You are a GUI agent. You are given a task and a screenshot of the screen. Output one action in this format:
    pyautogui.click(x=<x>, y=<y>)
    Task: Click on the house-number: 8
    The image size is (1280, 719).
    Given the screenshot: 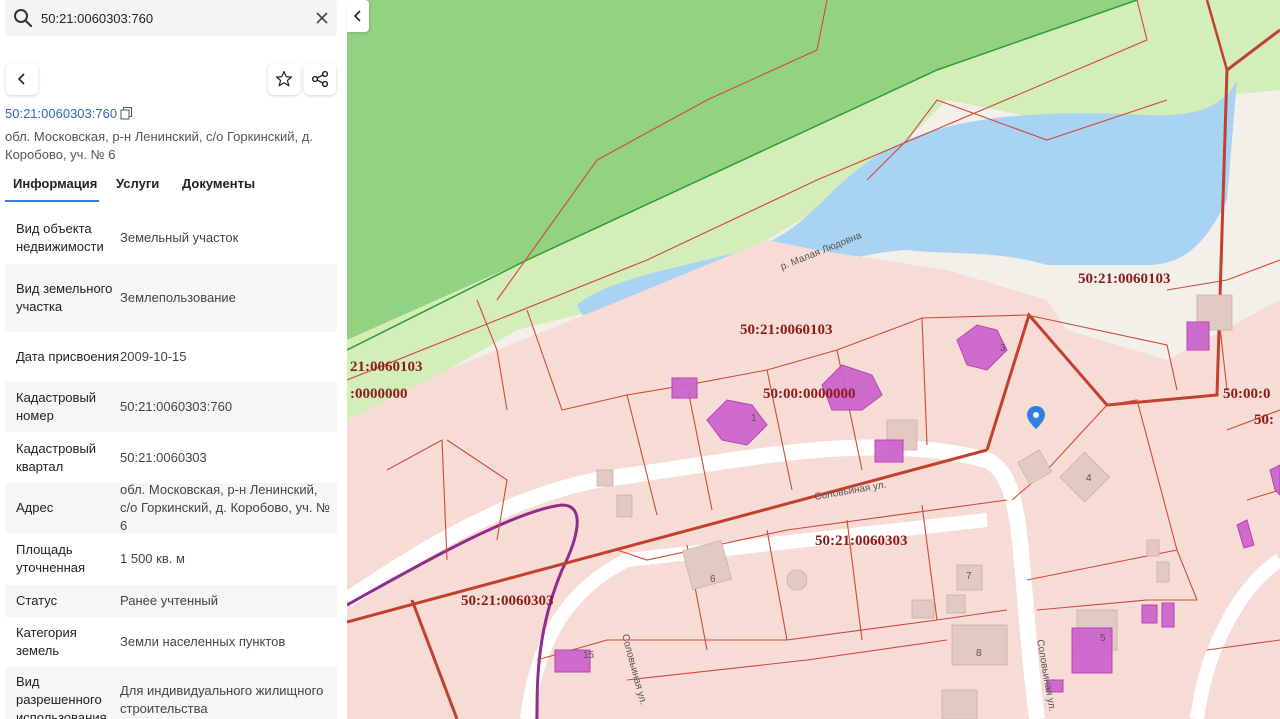 What is the action you would take?
    pyautogui.click(x=979, y=653)
    